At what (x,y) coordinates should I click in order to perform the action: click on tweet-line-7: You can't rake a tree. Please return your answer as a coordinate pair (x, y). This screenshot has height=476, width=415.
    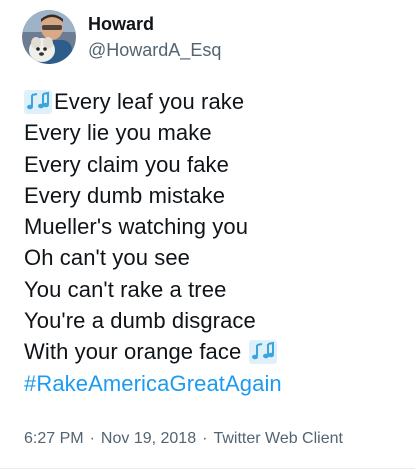
    Looking at the image, I should click on (214, 289).